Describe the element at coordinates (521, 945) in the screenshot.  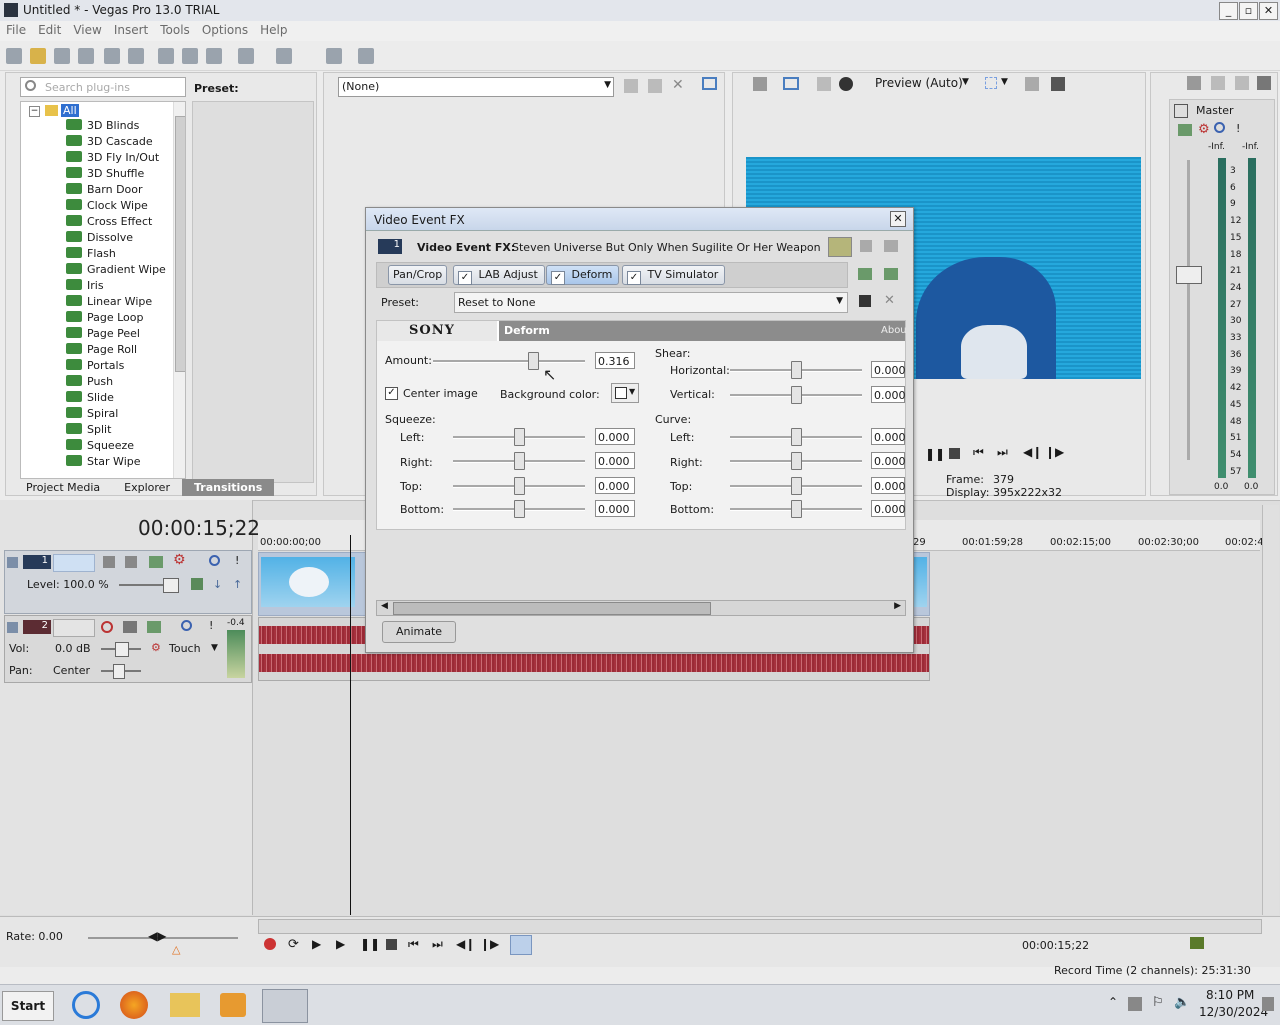
I see `normal-edit-tool-icon` at that location.